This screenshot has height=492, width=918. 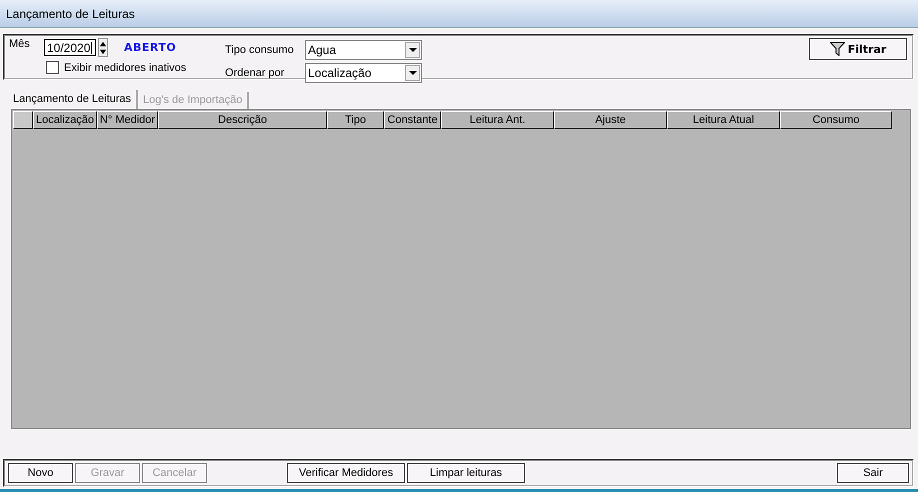 What do you see at coordinates (125, 68) in the screenshot?
I see `checkbox-label: Exibir medidores inativos` at bounding box center [125, 68].